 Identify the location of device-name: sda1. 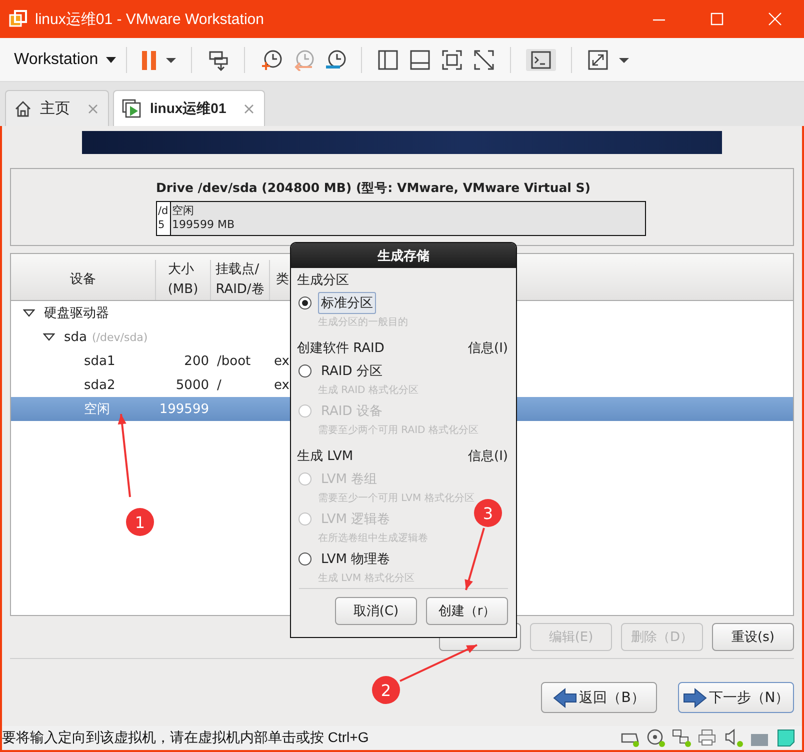
(100, 361).